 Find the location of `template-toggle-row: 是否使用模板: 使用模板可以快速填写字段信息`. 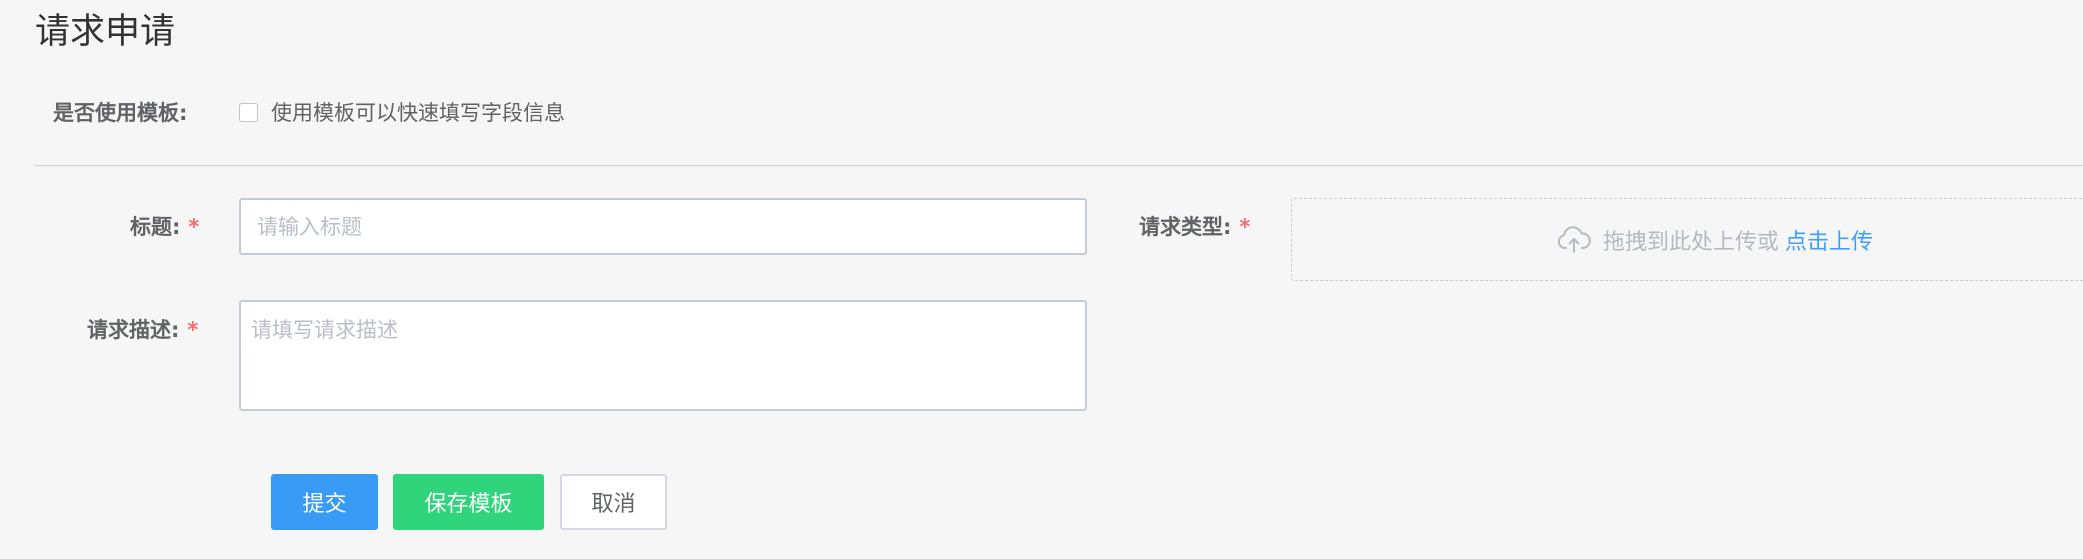

template-toggle-row: 是否使用模板: 使用模板可以快速填写字段信息 is located at coordinates (309, 112).